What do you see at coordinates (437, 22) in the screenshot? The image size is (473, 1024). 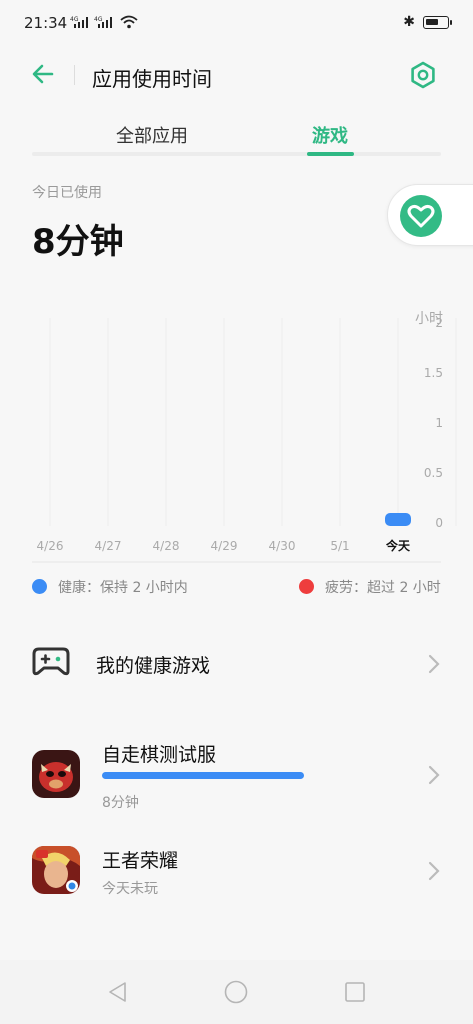 I see `battery-icon` at bounding box center [437, 22].